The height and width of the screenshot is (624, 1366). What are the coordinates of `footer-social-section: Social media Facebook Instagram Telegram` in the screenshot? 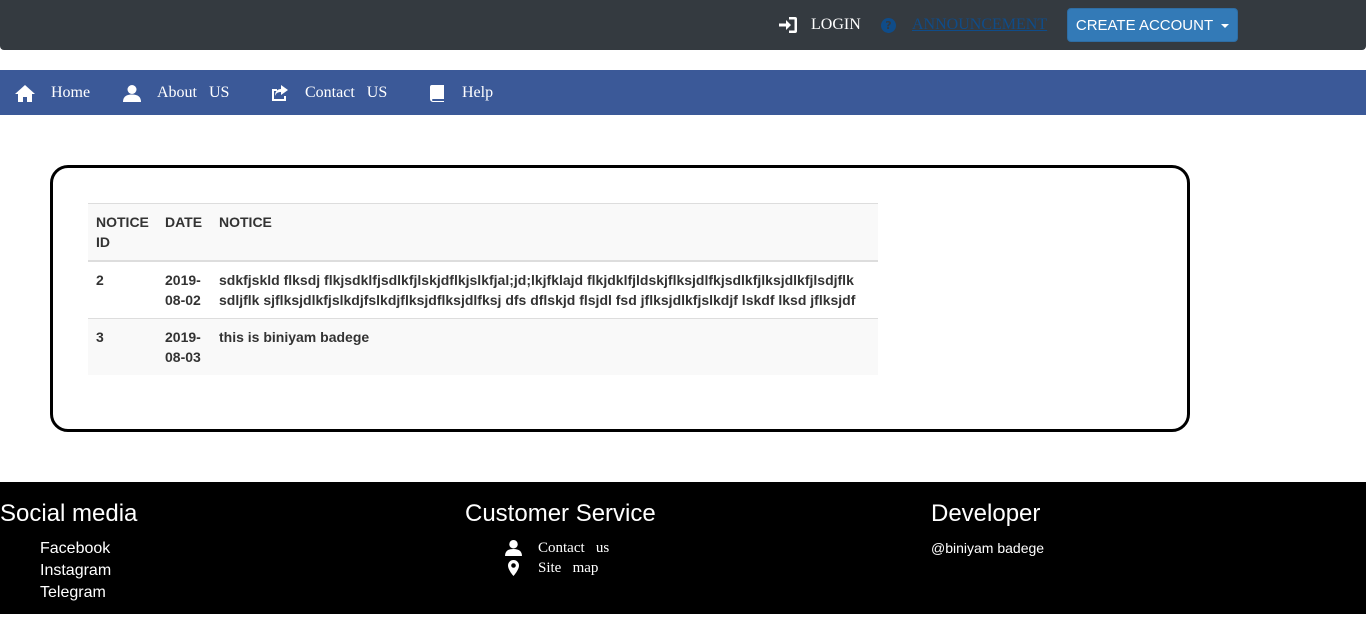 It's located at (68, 552).